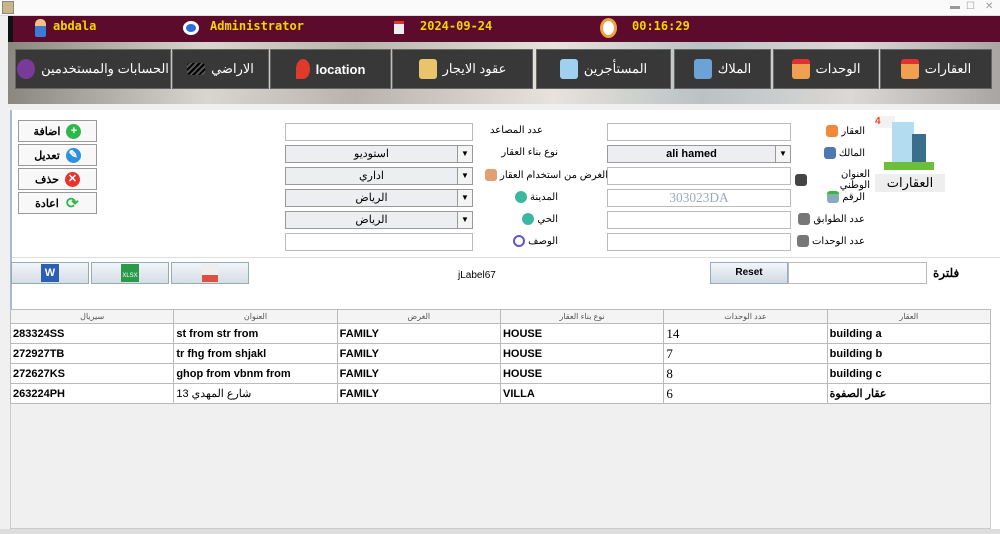 The image size is (1000, 534). What do you see at coordinates (946, 273) in the screenshot?
I see `filter-label: فلترة` at bounding box center [946, 273].